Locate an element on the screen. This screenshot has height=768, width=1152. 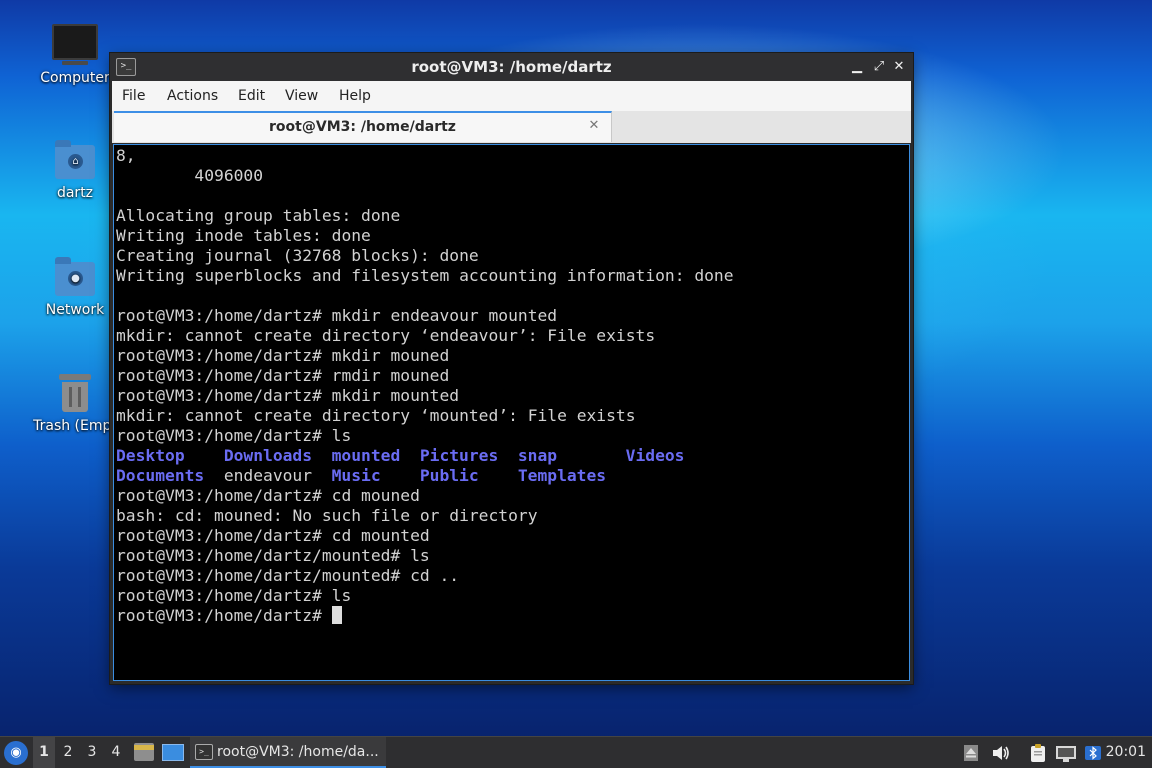
workspace-1: 1 is located at coordinates (44, 752).